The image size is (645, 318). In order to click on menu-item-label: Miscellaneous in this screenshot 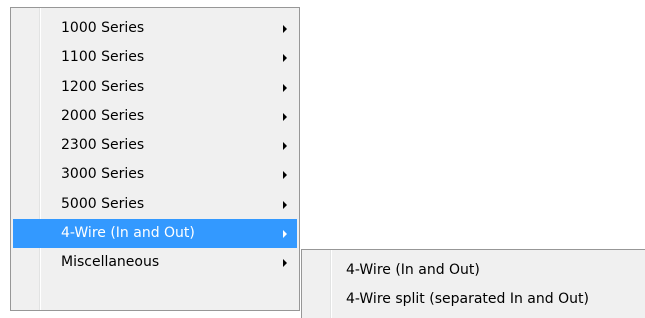, I will do `click(110, 262)`.